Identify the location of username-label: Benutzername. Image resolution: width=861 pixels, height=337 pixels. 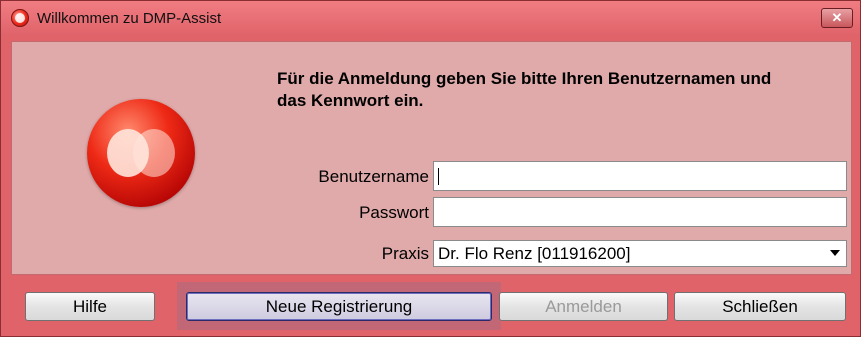
(373, 176).